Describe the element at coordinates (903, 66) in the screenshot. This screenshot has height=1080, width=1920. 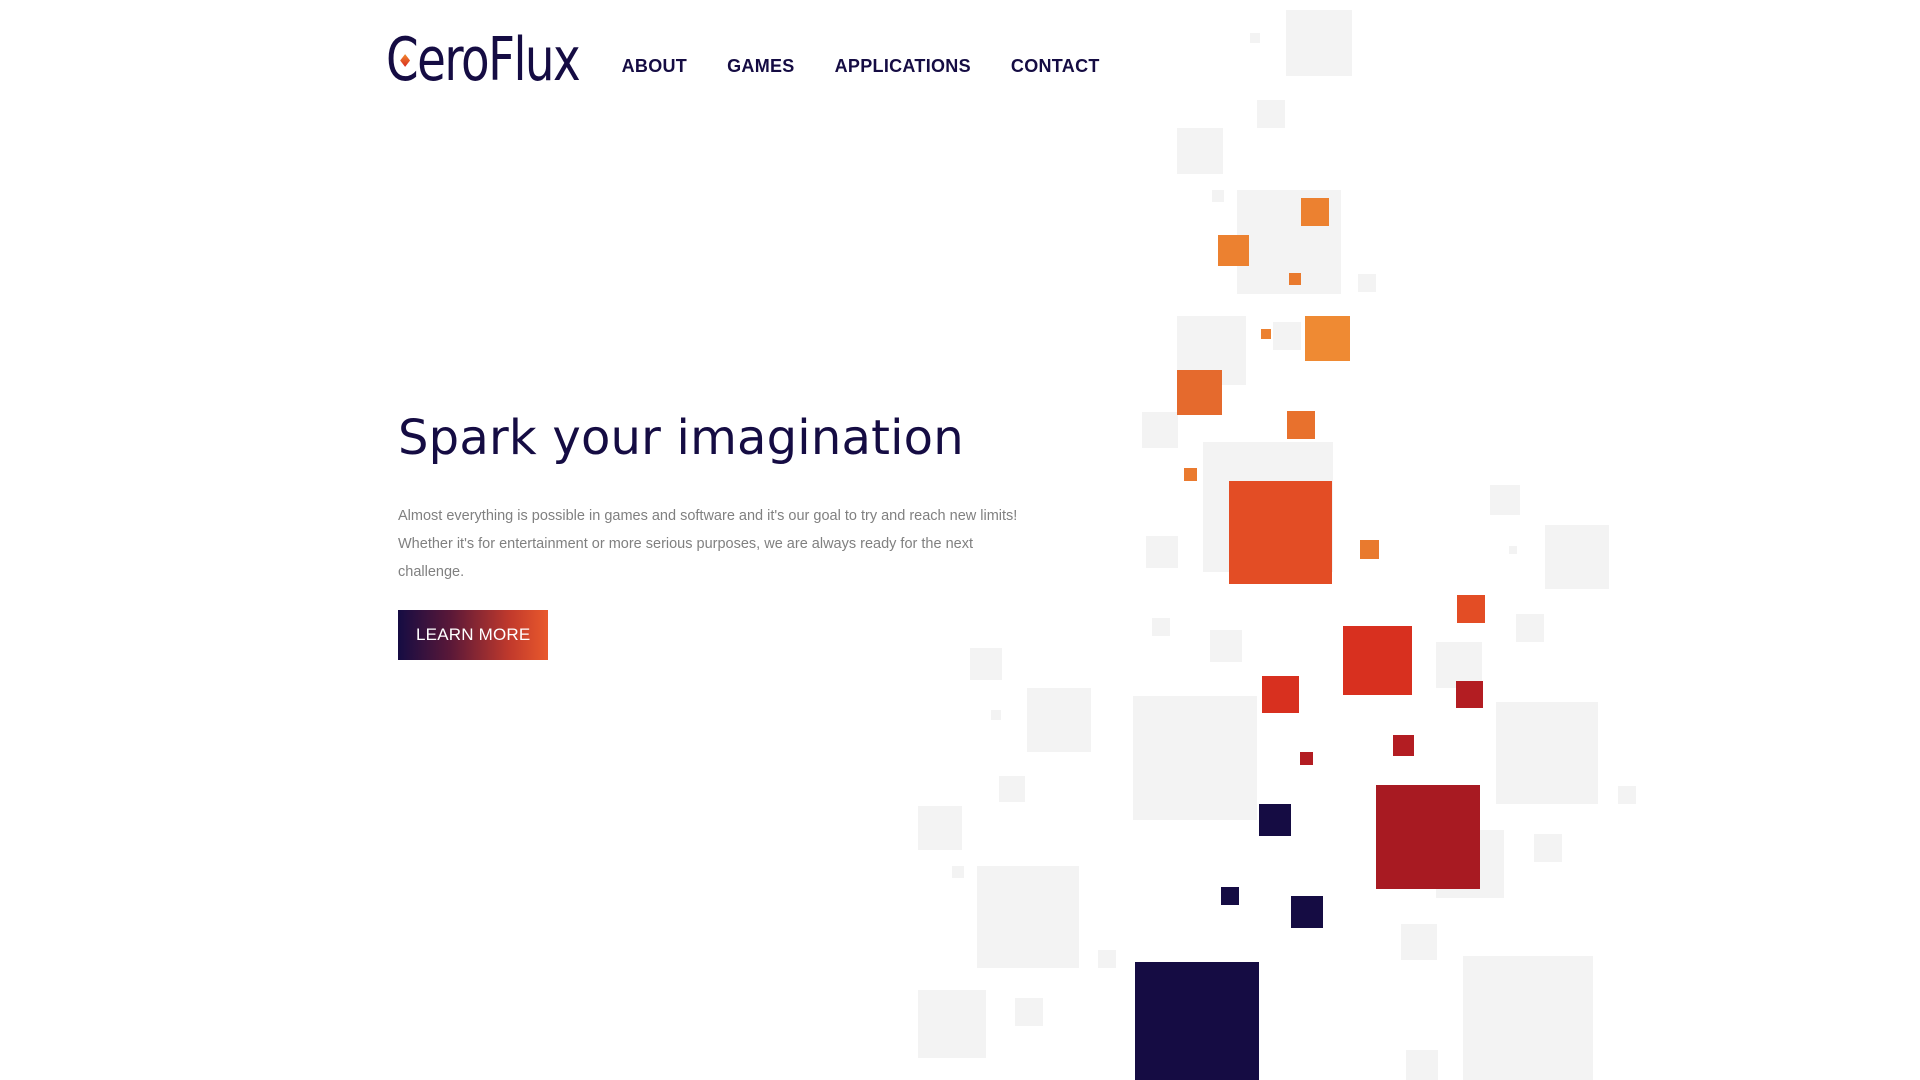
I see `nav-applications: APPLICATIONS` at that location.